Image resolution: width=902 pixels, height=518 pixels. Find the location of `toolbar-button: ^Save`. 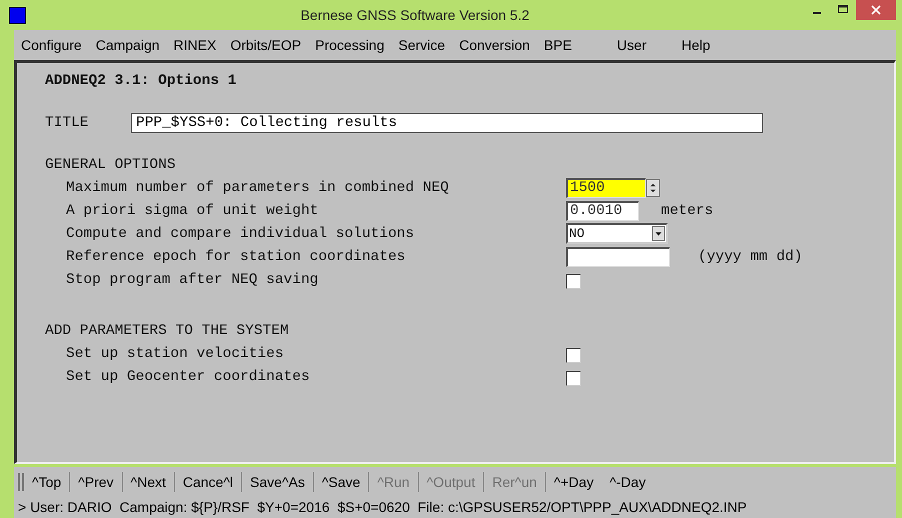

toolbar-button: ^Save is located at coordinates (340, 482).